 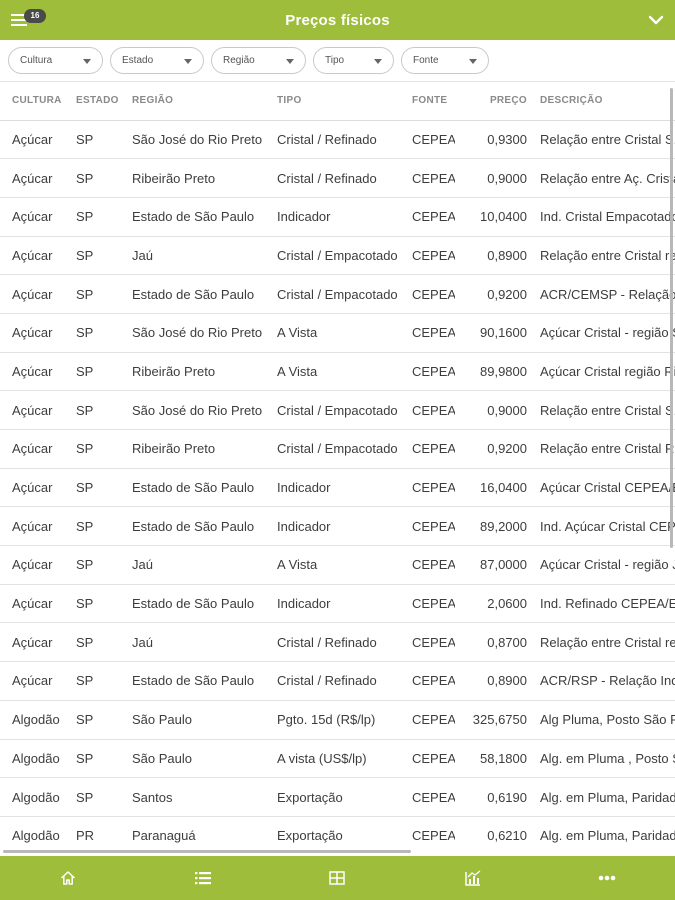 I want to click on filter-tipo: Tipo, so click(x=353, y=60).